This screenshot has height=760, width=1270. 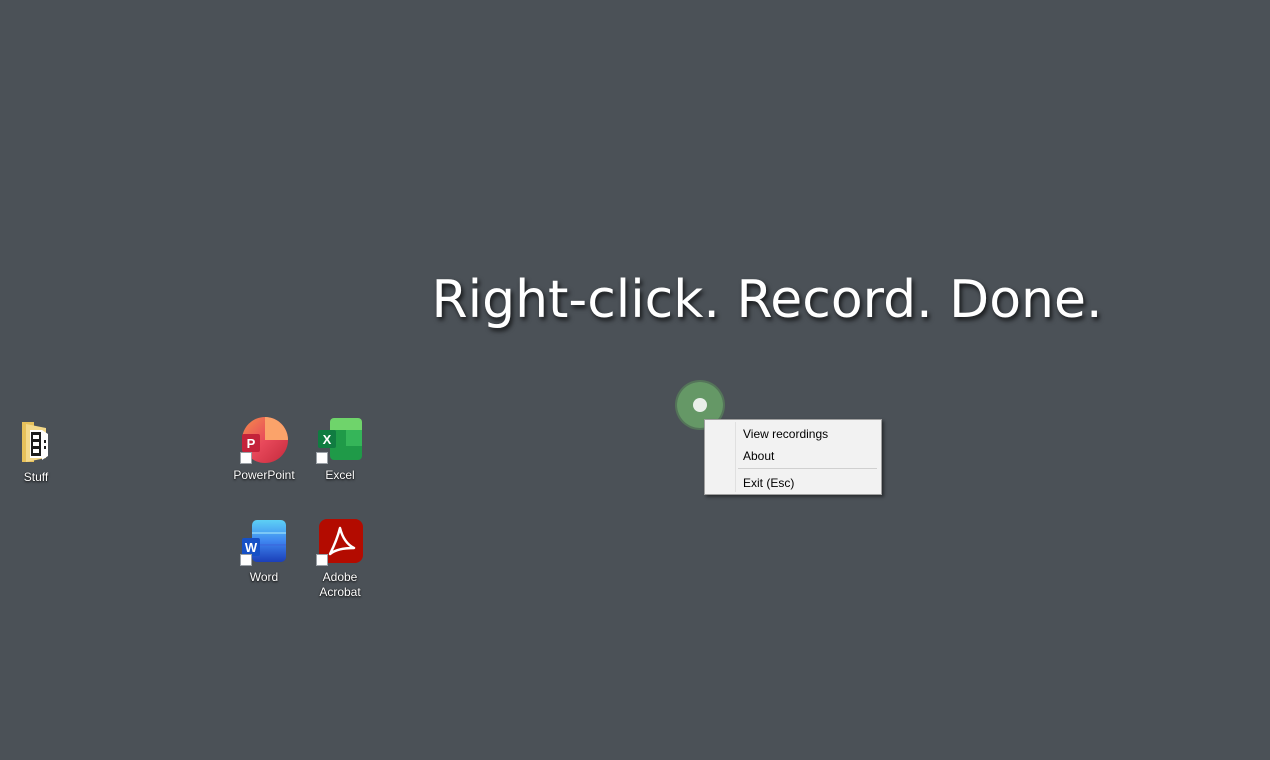 I want to click on menu-item-exit: Exit (Esc), so click(x=810, y=483).